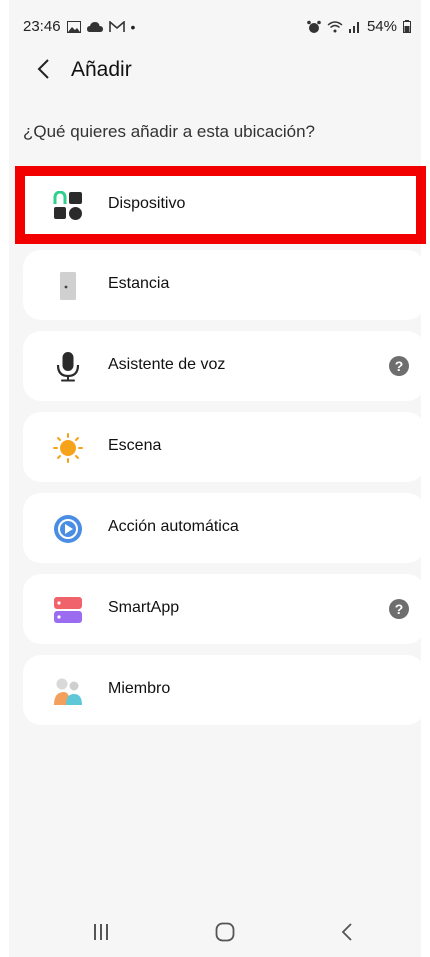 The width and height of the screenshot is (430, 957). I want to click on app-bar: Añadir, so click(215, 71).